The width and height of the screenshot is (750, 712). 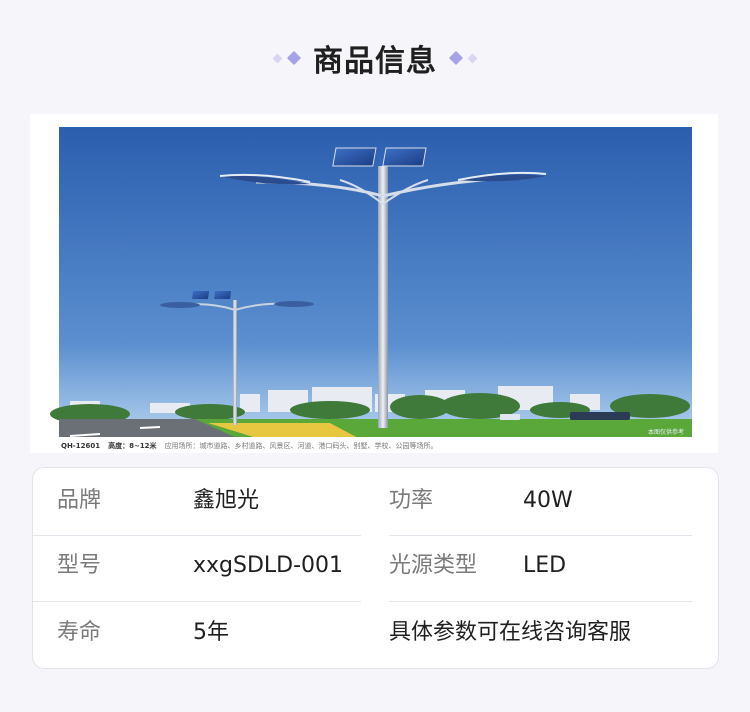 What do you see at coordinates (79, 500) in the screenshot?
I see `spec-label-brand: 品牌` at bounding box center [79, 500].